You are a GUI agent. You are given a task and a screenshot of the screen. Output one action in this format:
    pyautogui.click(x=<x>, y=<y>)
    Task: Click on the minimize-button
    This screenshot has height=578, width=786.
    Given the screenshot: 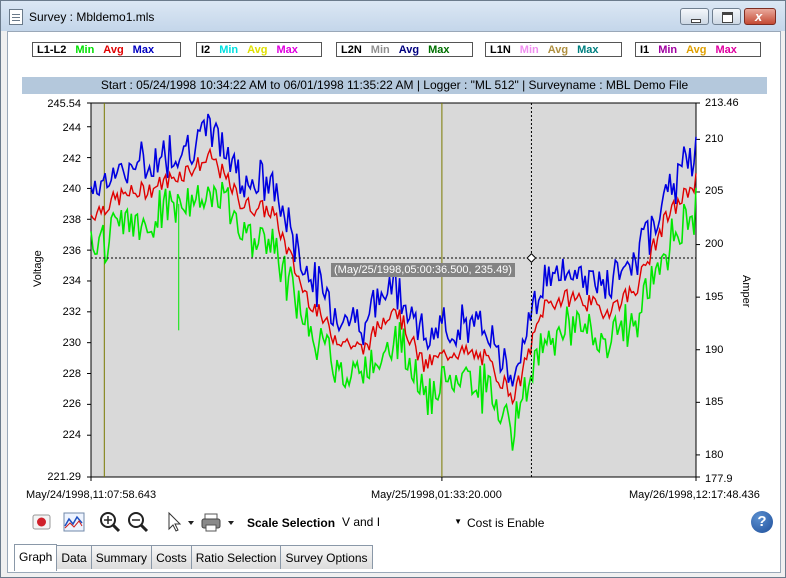 What is the action you would take?
    pyautogui.click(x=694, y=16)
    